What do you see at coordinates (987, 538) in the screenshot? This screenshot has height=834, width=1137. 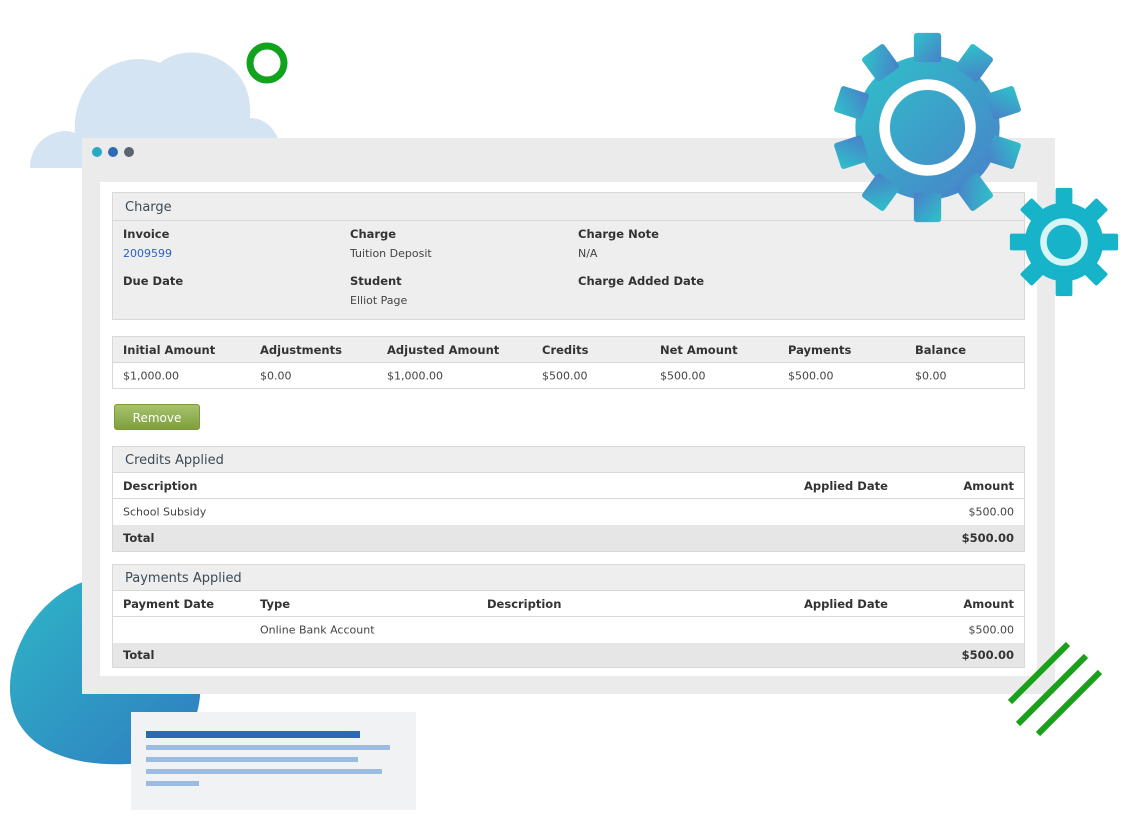 I see `credits-total-amount: $500.00` at bounding box center [987, 538].